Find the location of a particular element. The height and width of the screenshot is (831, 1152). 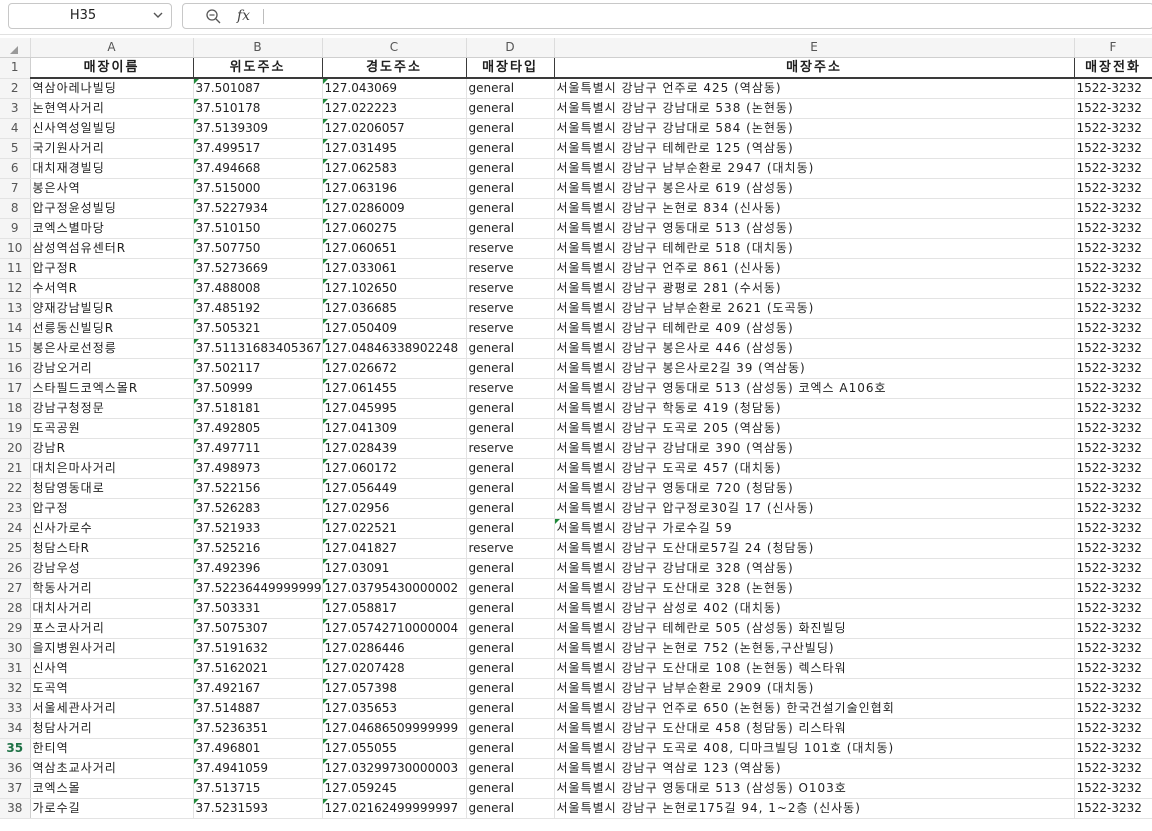

latitude-cell: 37.510178 is located at coordinates (258, 108).